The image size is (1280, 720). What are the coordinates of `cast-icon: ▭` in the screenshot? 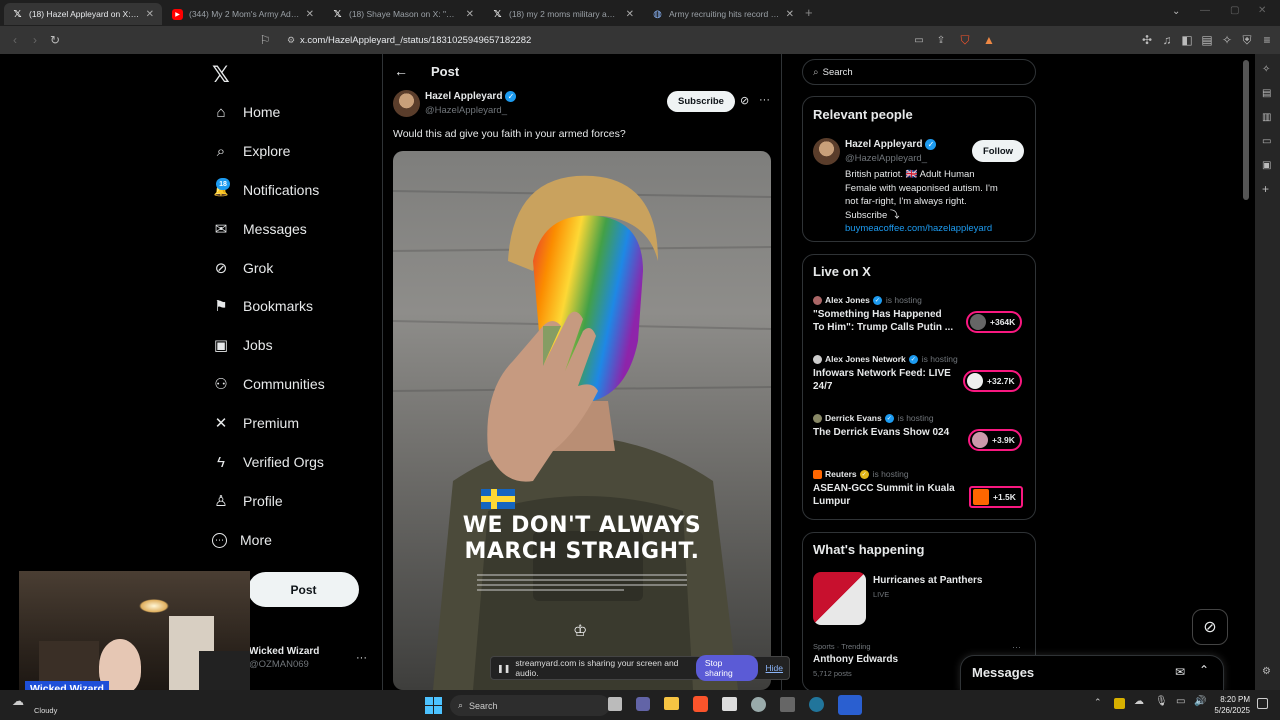 It's located at (919, 40).